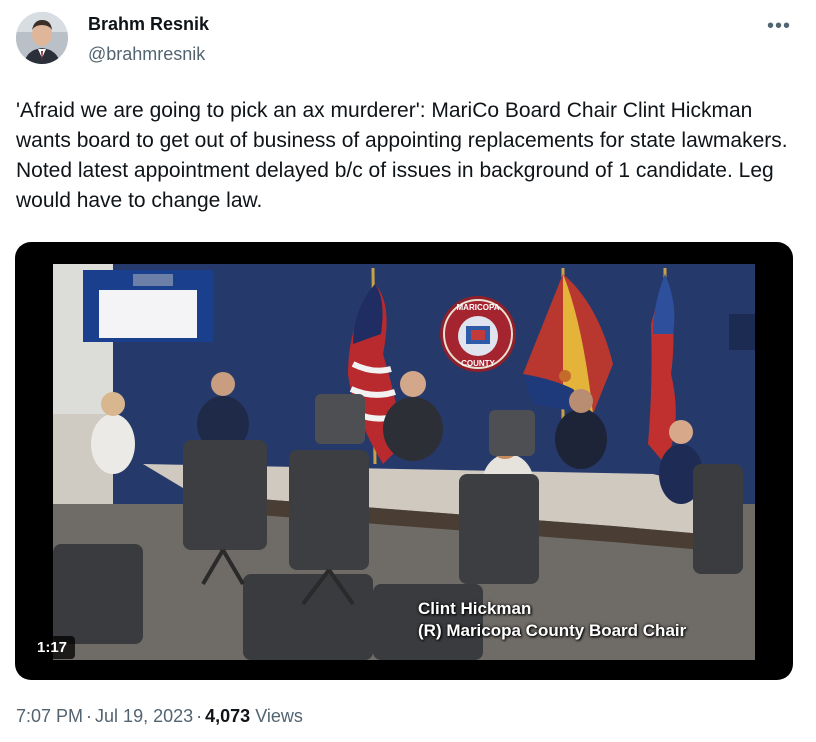 Image resolution: width=816 pixels, height=742 pixels. What do you see at coordinates (228, 716) in the screenshot?
I see `views-count: 4,073` at bounding box center [228, 716].